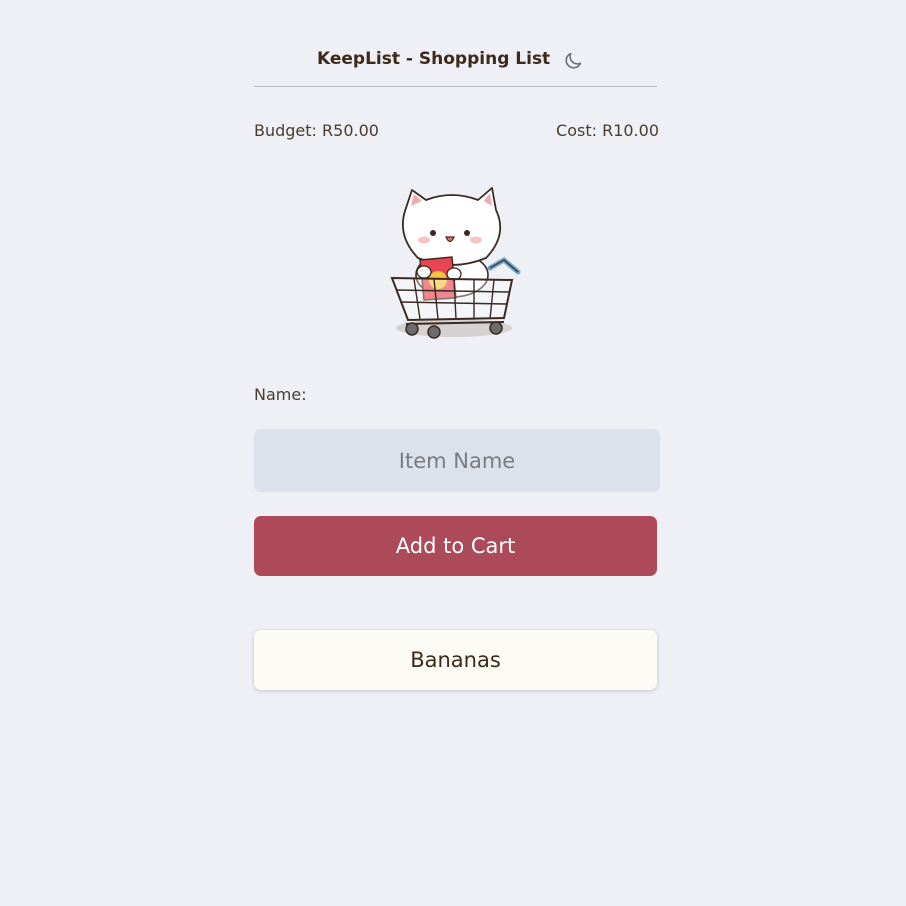  I want to click on add-to-cart-button: Add to Cart, so click(455, 546).